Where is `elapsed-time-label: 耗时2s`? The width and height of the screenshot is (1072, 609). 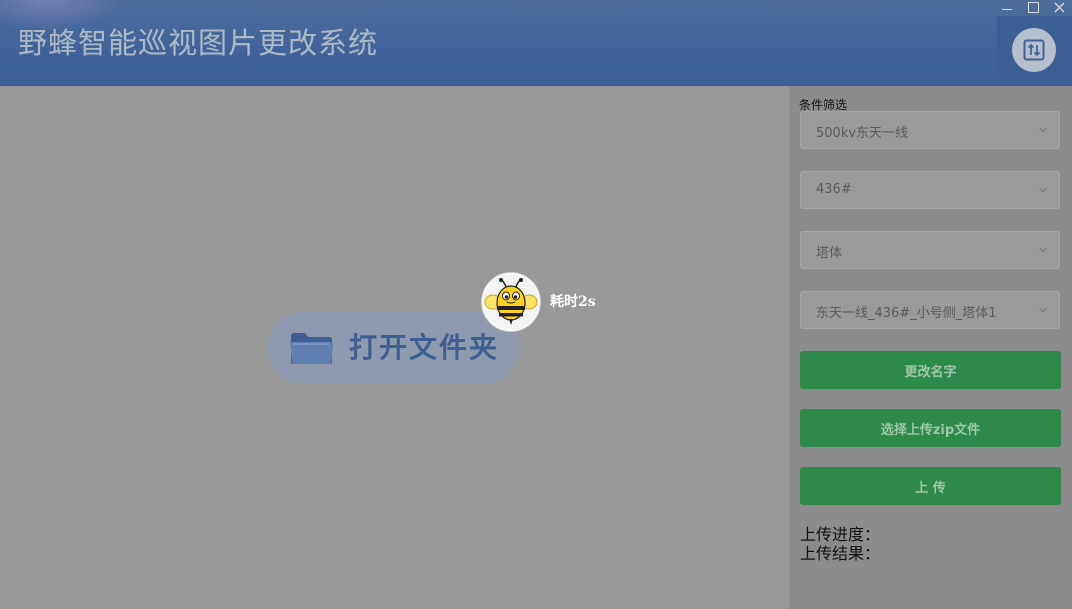
elapsed-time-label: 耗时2s is located at coordinates (573, 302).